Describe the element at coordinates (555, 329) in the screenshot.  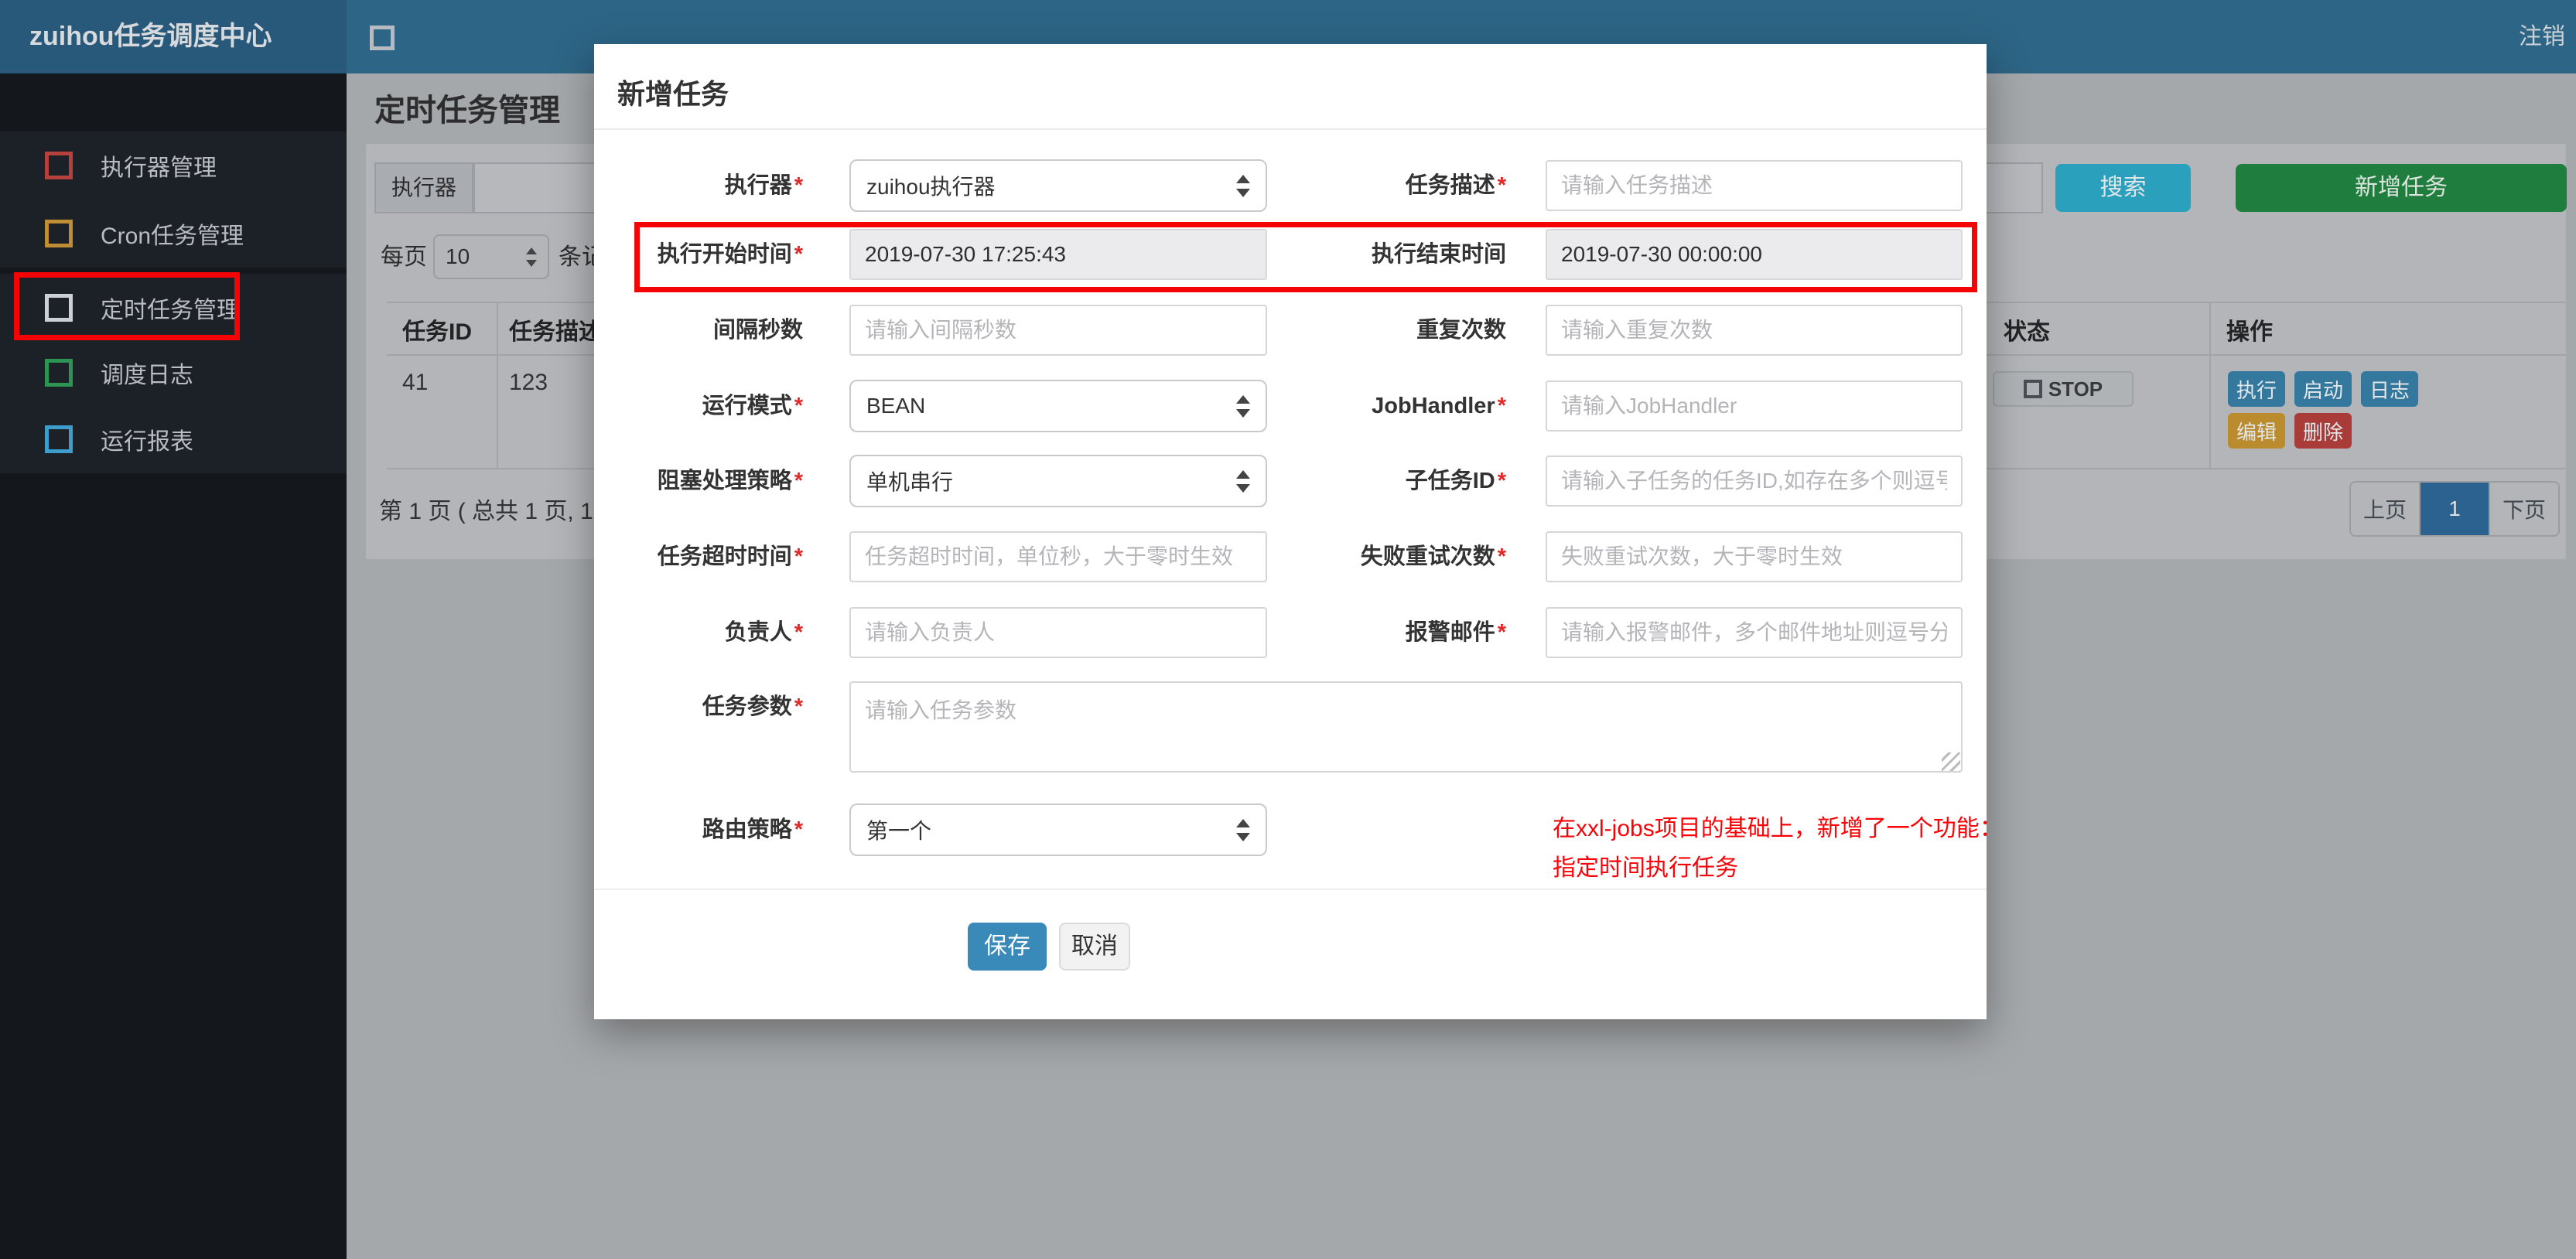
I see `col-header-task-desc: 任务描述` at that location.